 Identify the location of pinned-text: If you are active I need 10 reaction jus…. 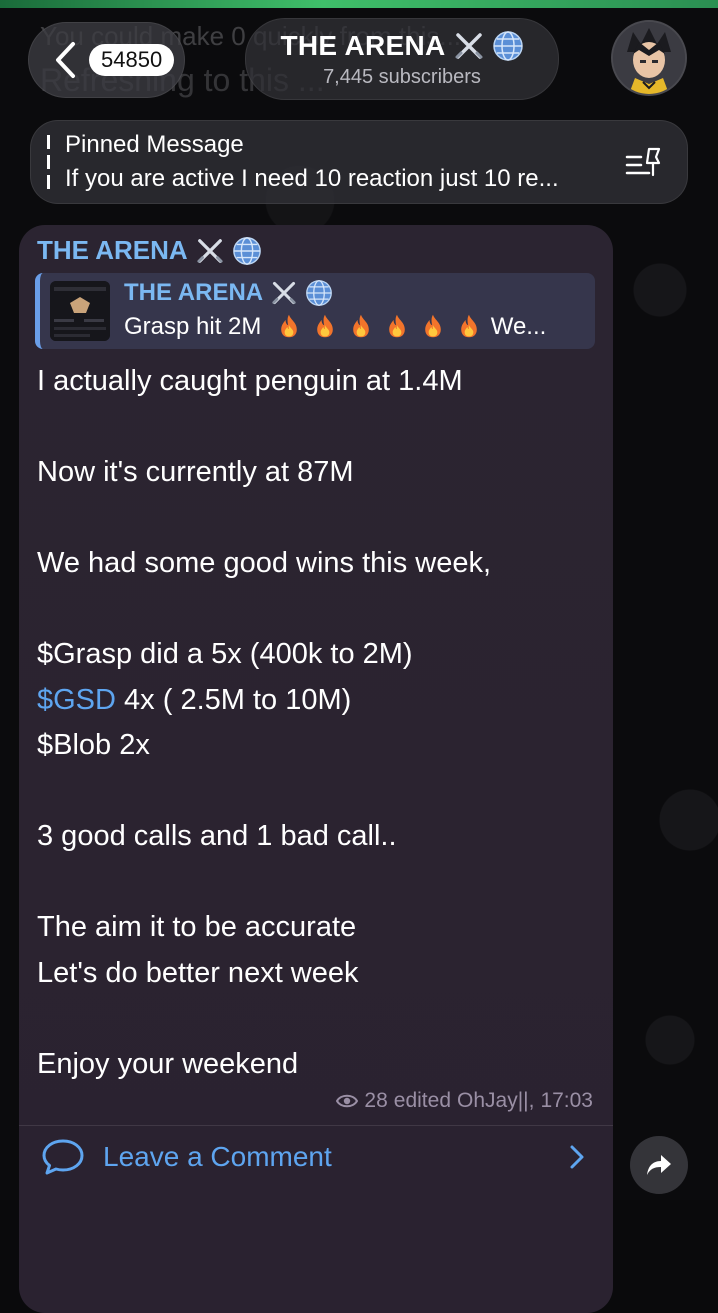
(312, 178).